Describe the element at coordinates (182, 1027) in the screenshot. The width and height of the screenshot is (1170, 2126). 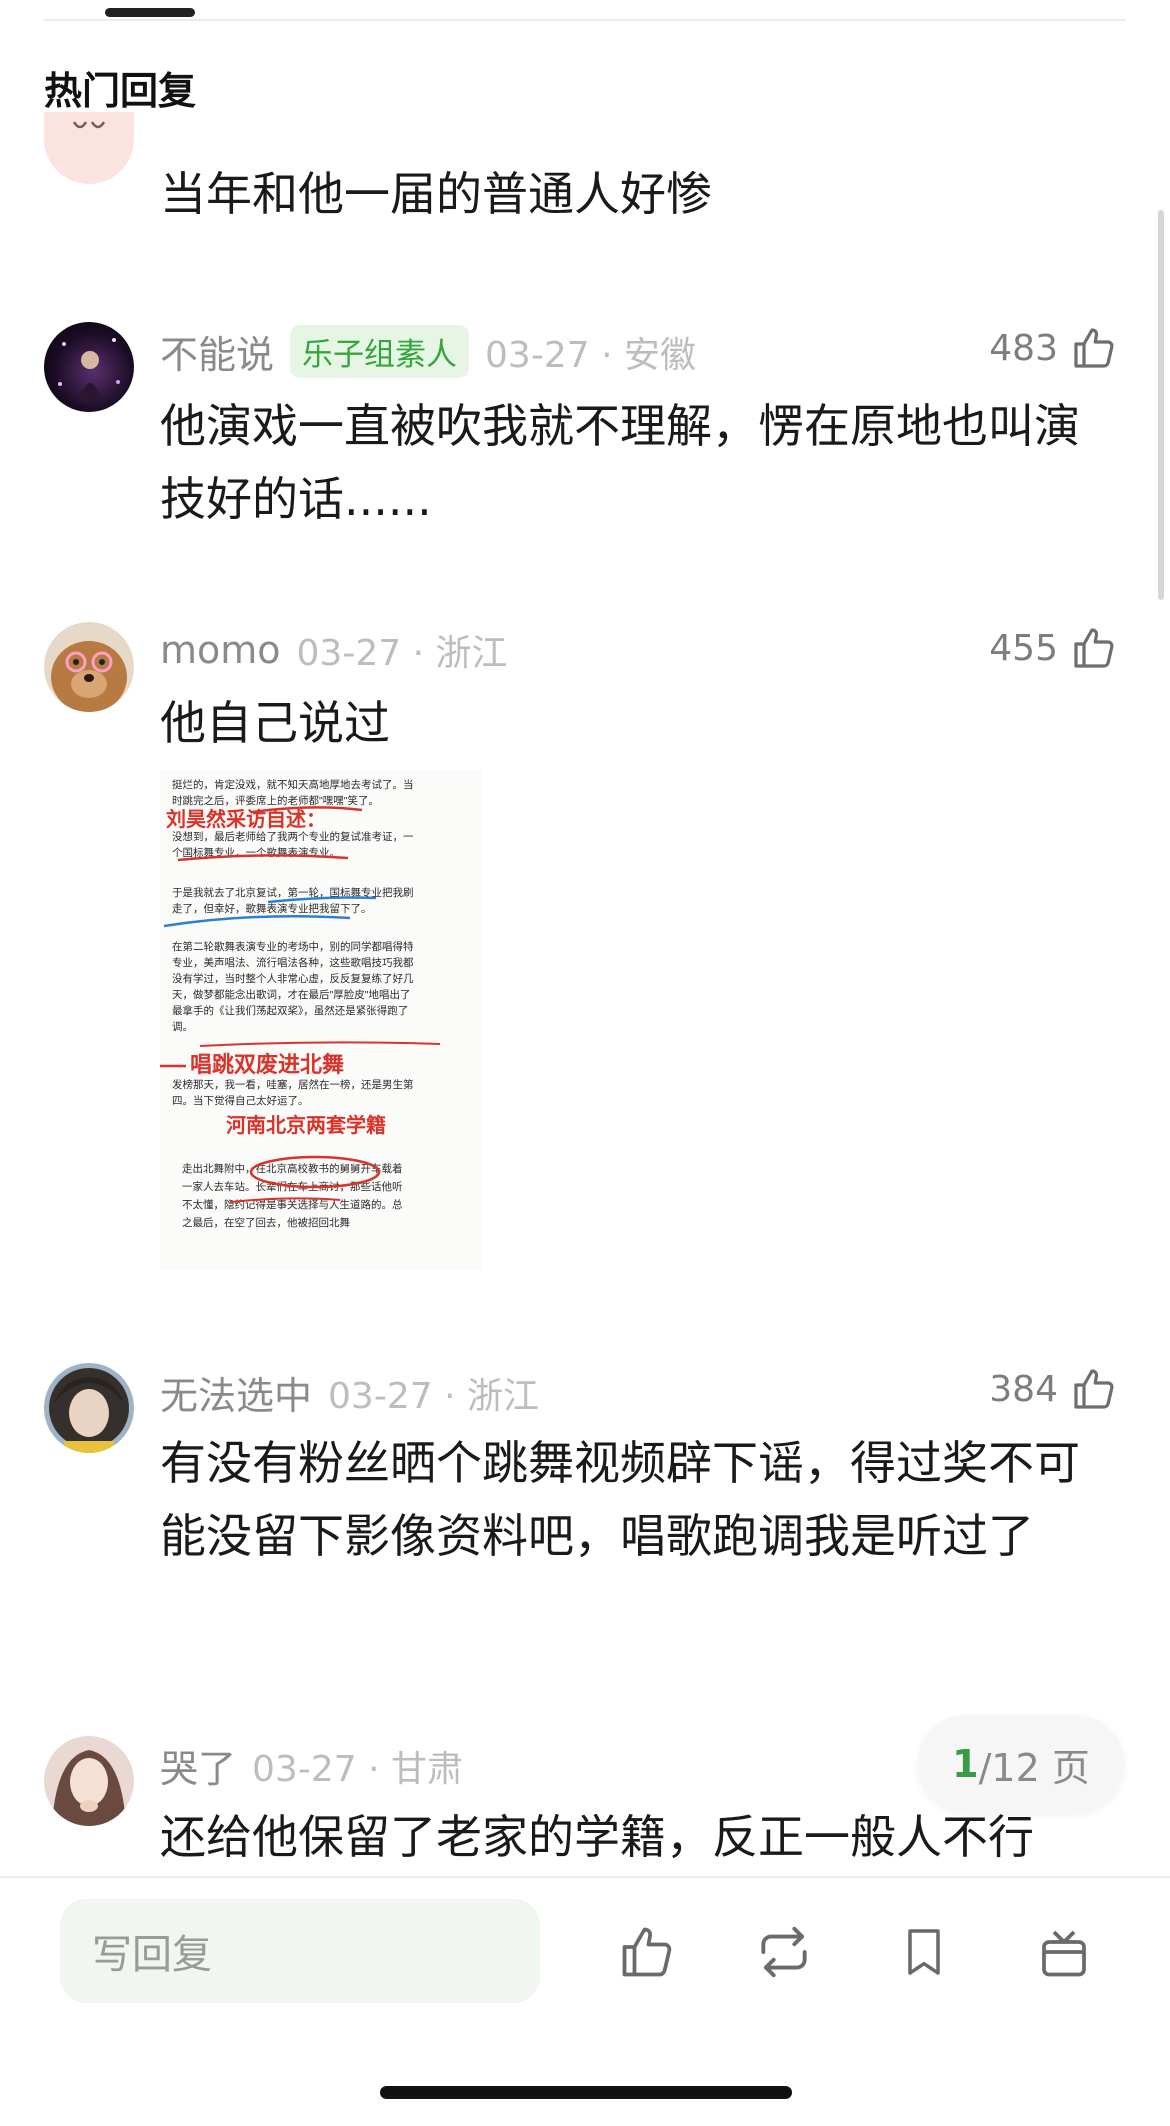
I see `article-line: 调。` at that location.